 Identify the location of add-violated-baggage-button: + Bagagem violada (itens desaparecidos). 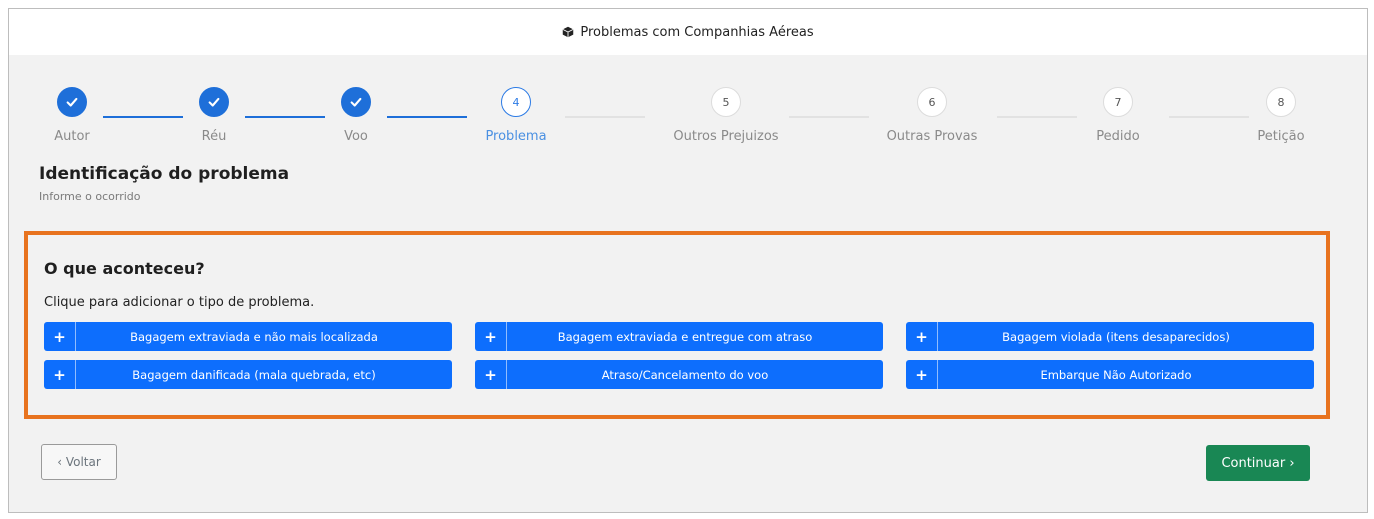
(1110, 336).